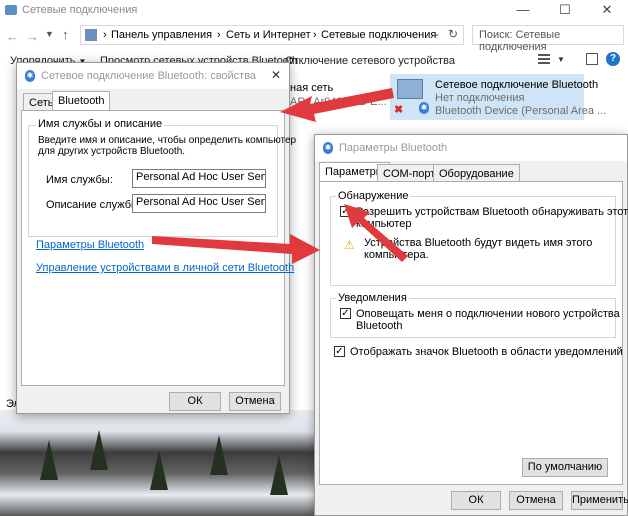 The width and height of the screenshot is (628, 516). Describe the element at coordinates (337, 105) in the screenshot. I see `arrow-to-properties` at that location.